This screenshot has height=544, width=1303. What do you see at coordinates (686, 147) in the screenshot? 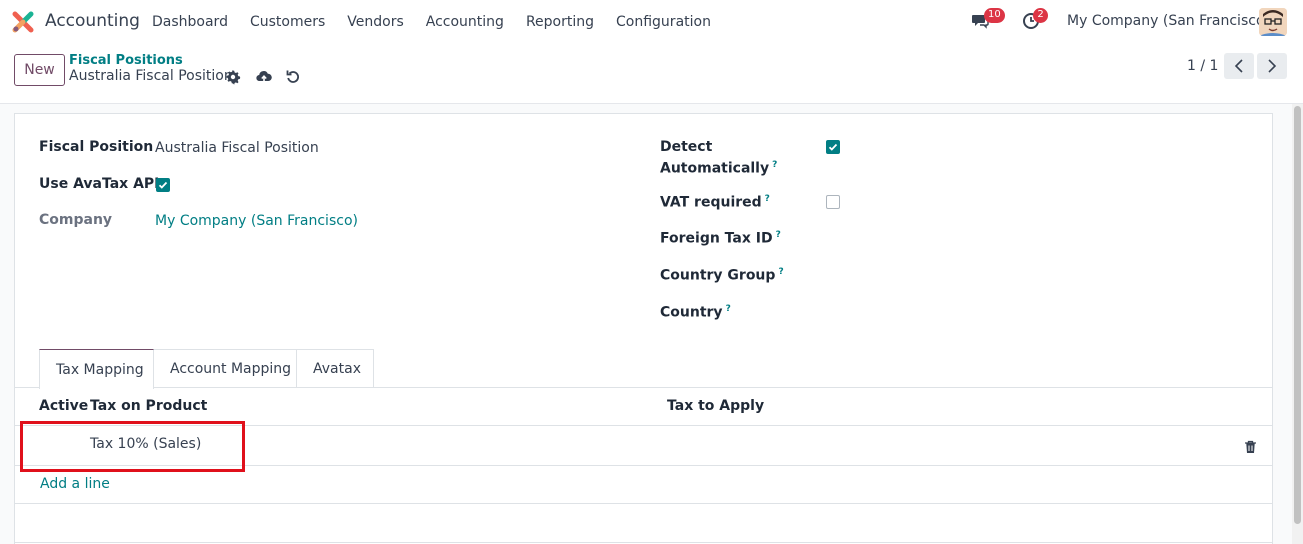
I see `detect-automatically-label-line1: Detect` at bounding box center [686, 147].